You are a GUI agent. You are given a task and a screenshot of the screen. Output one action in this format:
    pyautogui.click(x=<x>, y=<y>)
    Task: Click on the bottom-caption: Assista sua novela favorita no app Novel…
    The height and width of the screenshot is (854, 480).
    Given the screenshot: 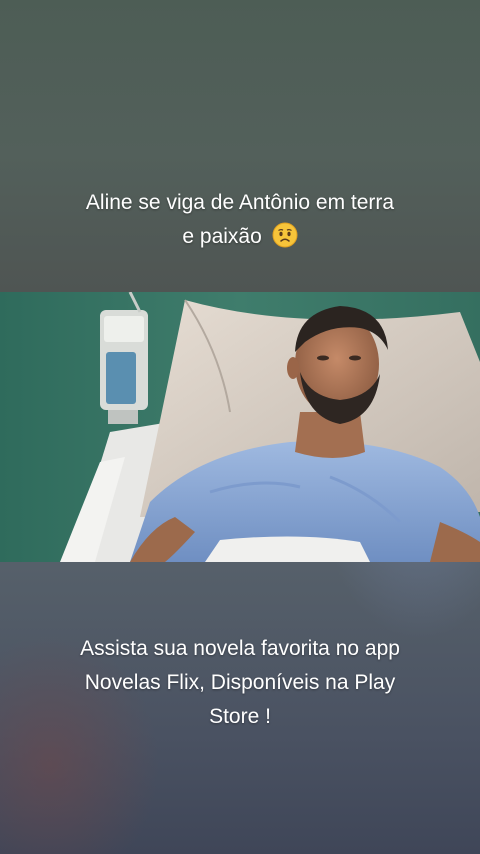 What is the action you would take?
    pyautogui.click(x=240, y=683)
    